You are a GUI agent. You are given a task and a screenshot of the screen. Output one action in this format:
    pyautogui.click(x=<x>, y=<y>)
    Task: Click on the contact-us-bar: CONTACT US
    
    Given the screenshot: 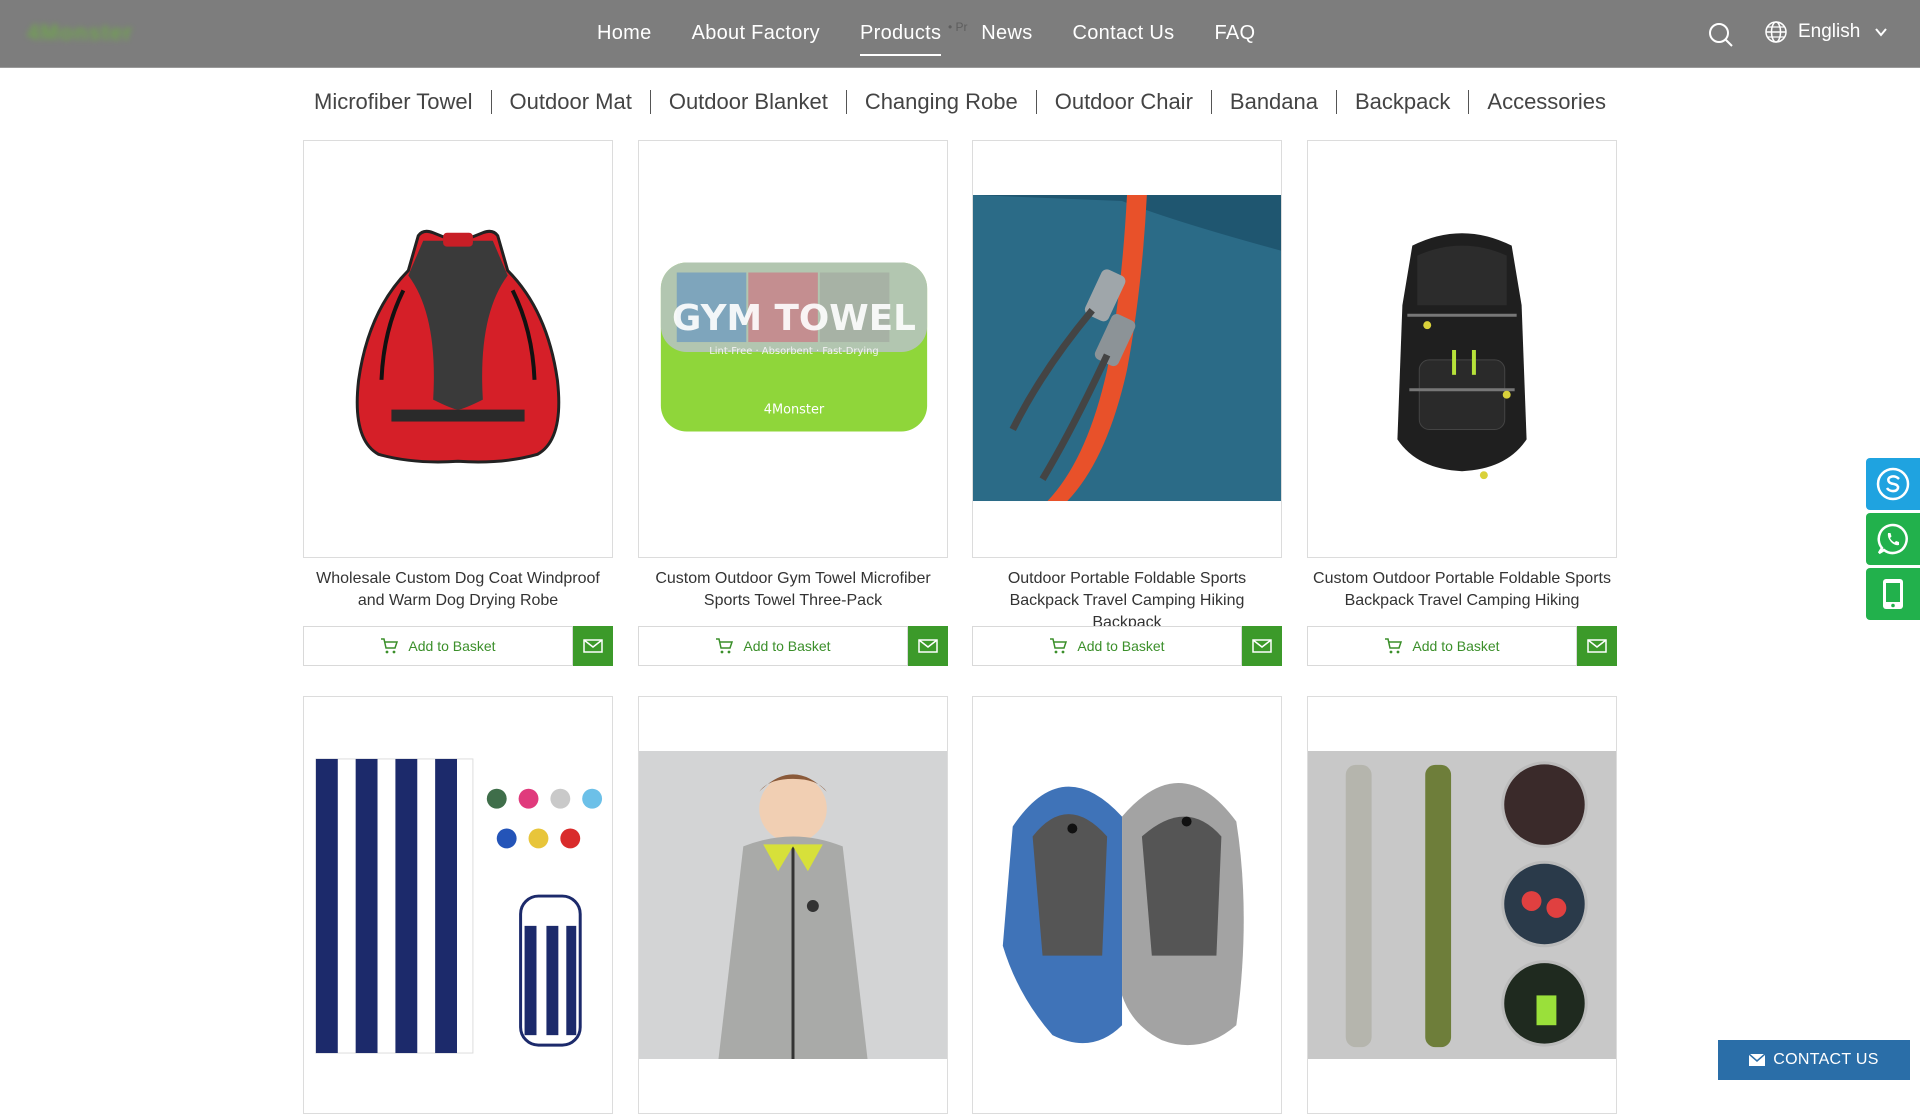 What is the action you would take?
    pyautogui.click(x=1814, y=1060)
    